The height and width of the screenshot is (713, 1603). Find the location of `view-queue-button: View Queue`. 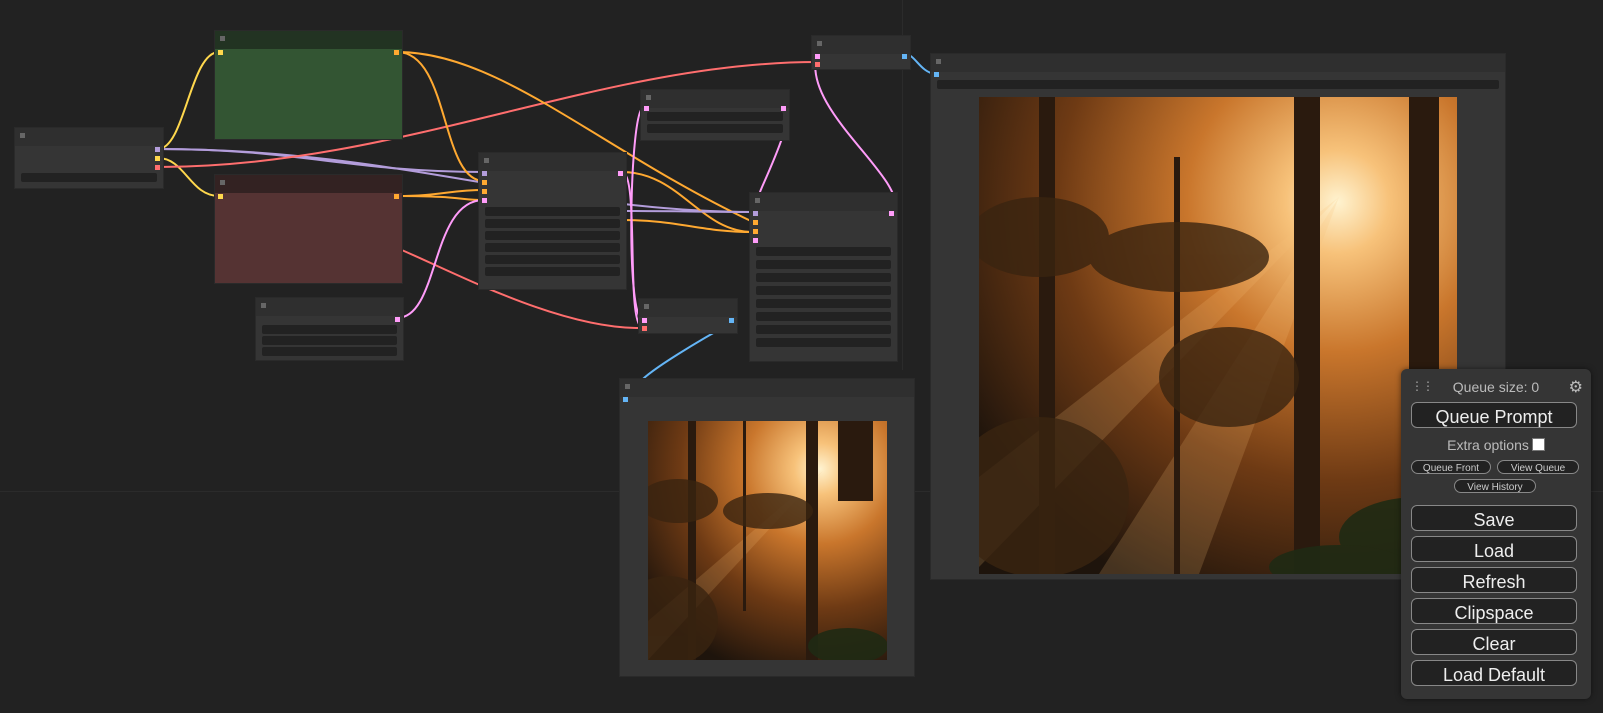

view-queue-button: View Queue is located at coordinates (1538, 467).